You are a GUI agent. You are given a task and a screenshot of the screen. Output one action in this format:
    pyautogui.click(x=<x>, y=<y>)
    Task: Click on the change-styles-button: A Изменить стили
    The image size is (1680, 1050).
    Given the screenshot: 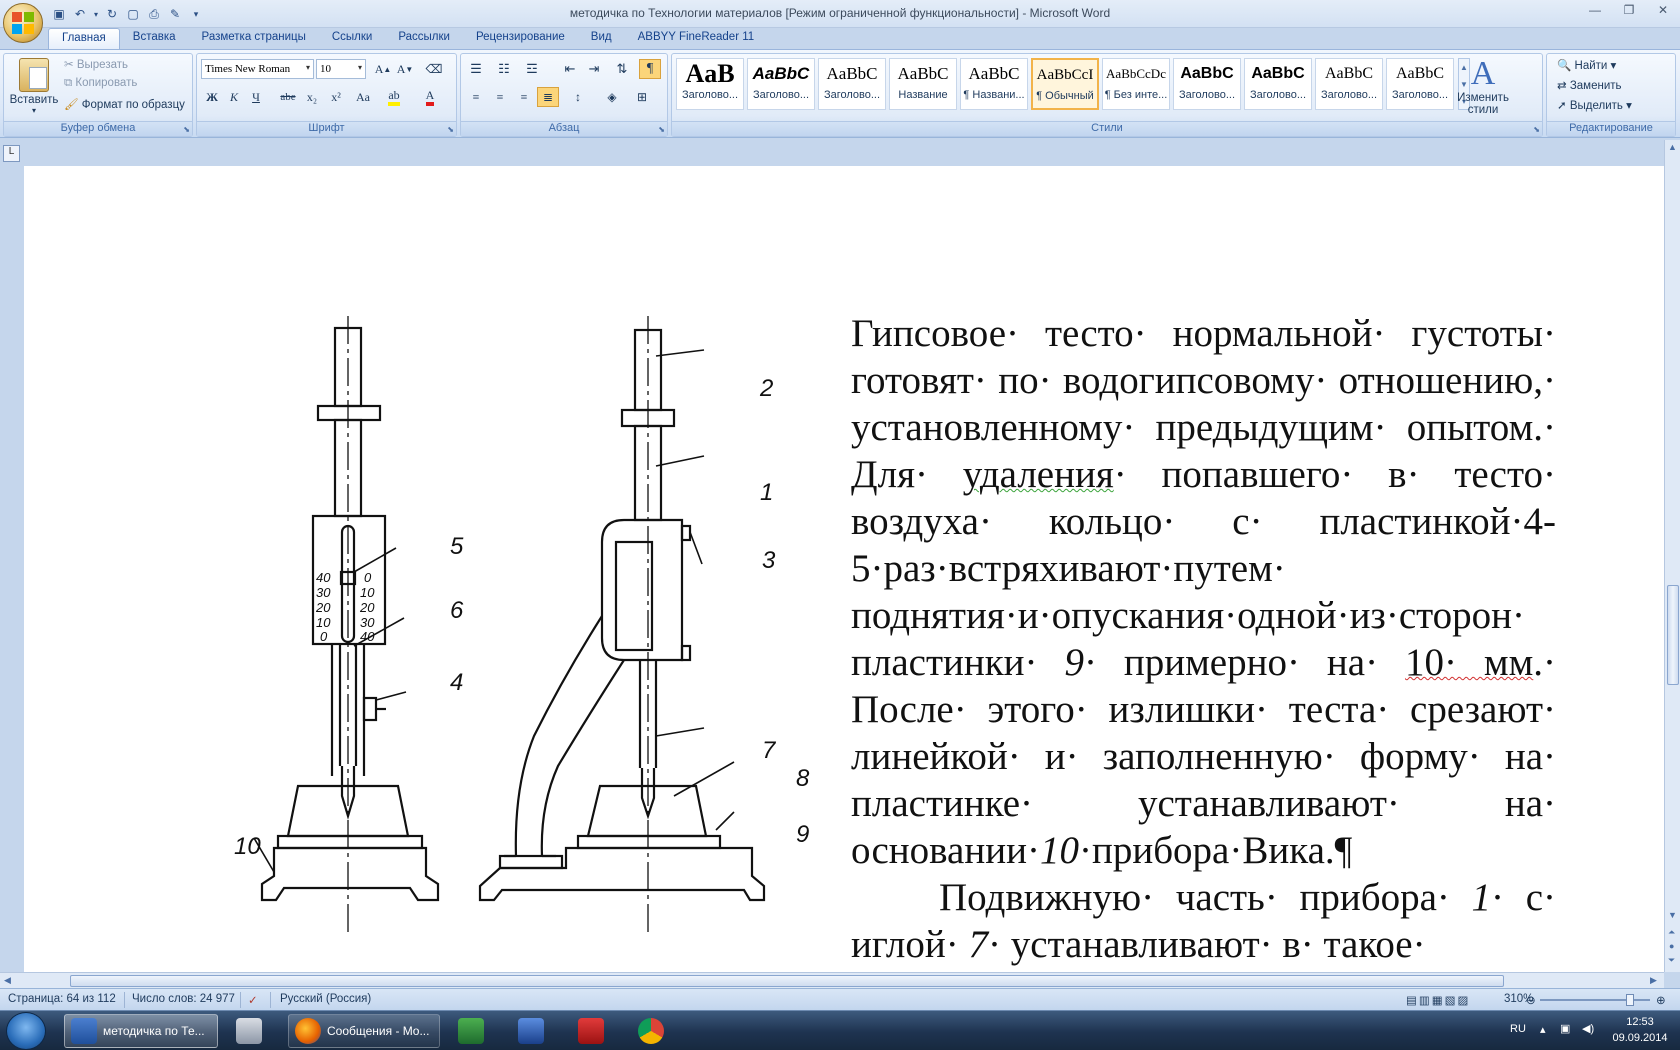 What is the action you would take?
    pyautogui.click(x=1483, y=86)
    